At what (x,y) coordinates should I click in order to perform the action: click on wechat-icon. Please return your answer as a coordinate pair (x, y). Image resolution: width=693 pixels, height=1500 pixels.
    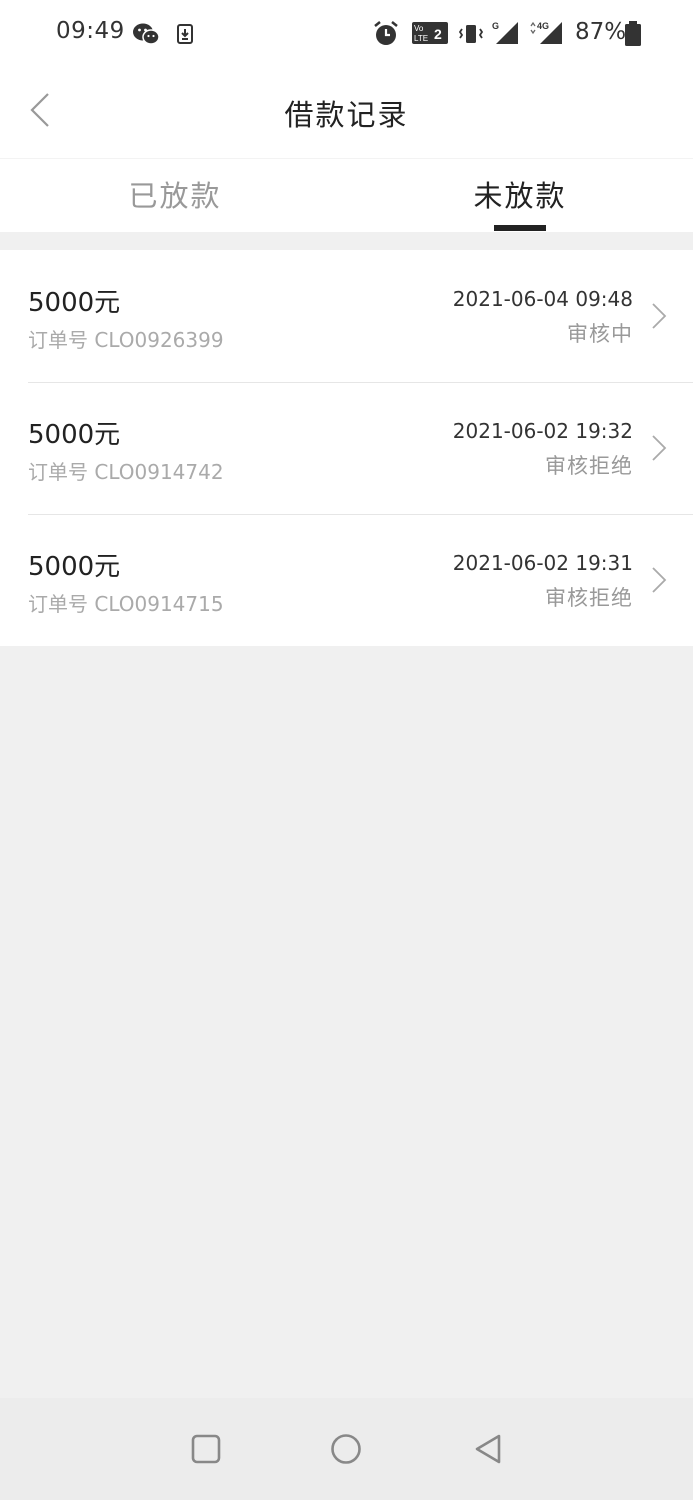
    Looking at the image, I should click on (146, 34).